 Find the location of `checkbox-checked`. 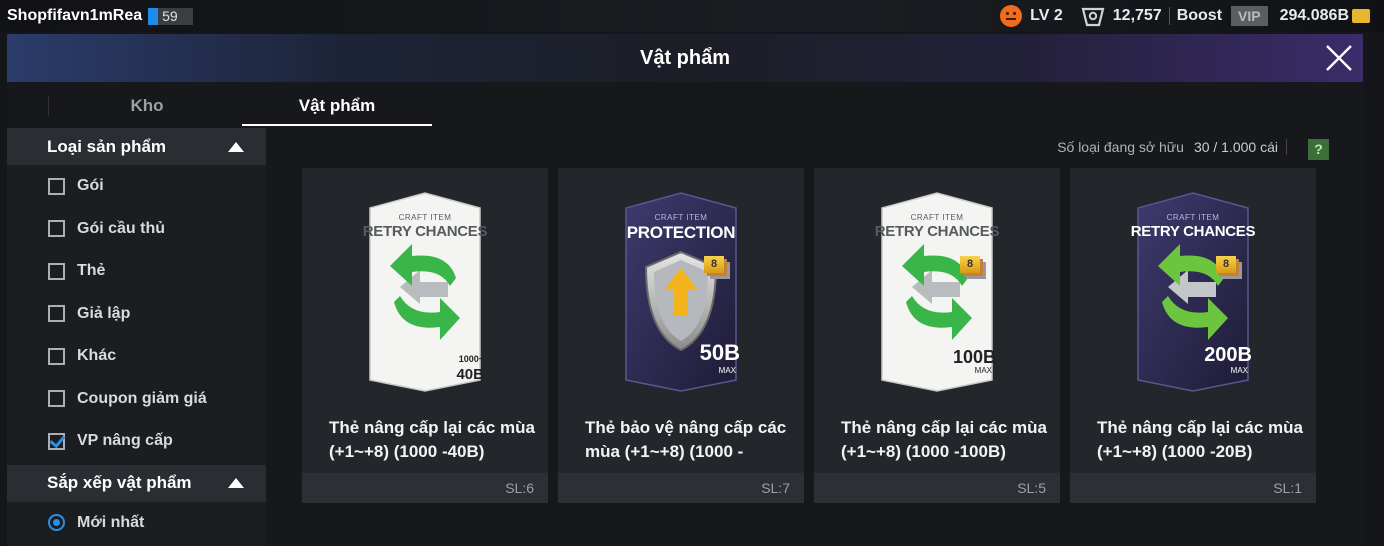

checkbox-checked is located at coordinates (56, 441).